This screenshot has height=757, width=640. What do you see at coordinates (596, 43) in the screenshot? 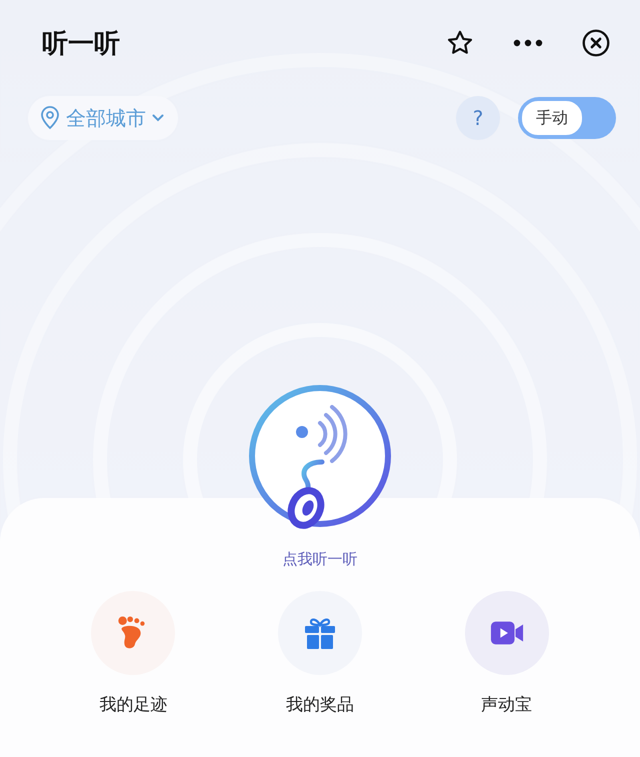
I see `close-icon` at bounding box center [596, 43].